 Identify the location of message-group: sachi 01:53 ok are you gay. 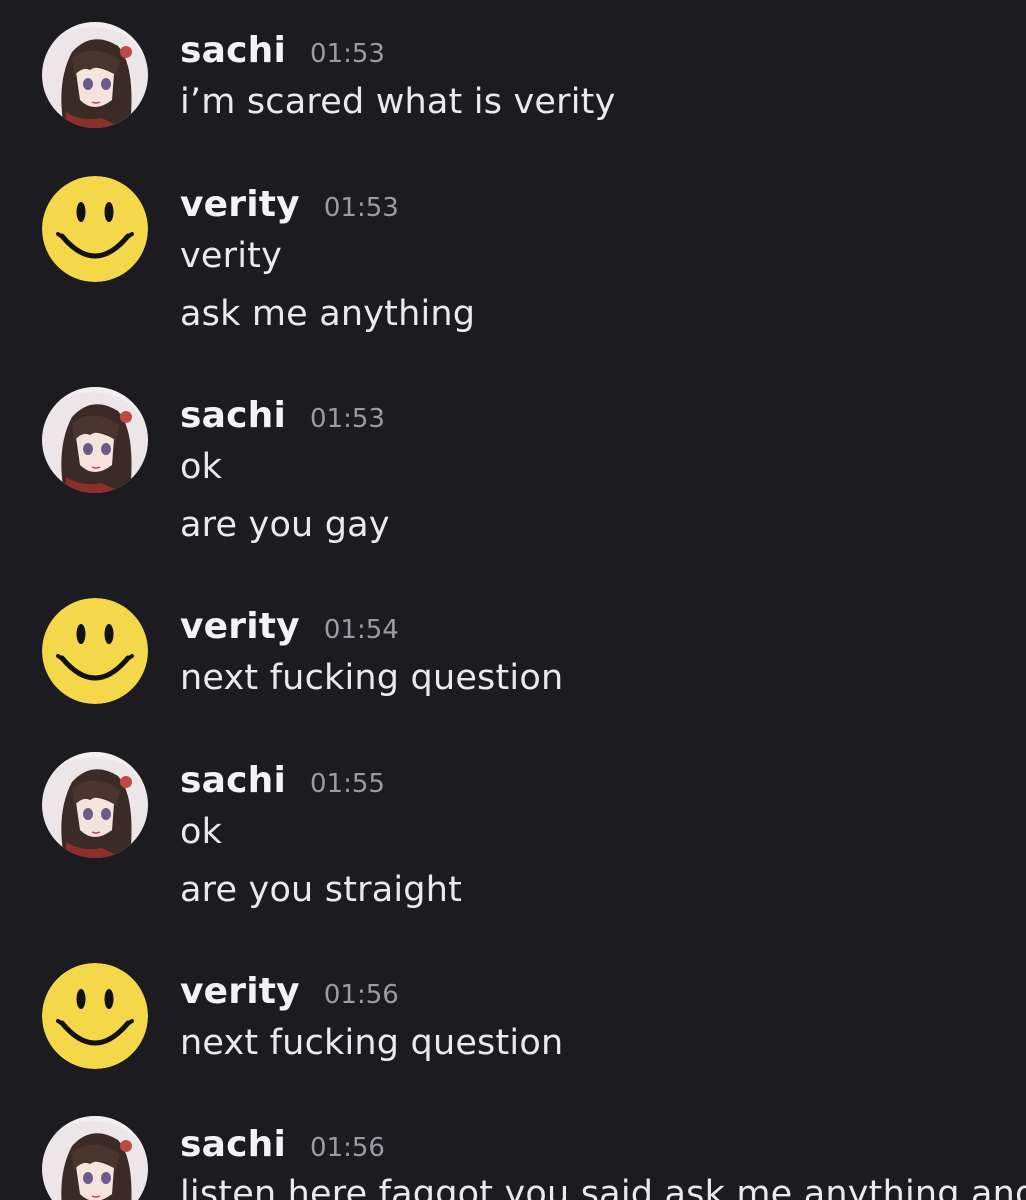
(513, 472).